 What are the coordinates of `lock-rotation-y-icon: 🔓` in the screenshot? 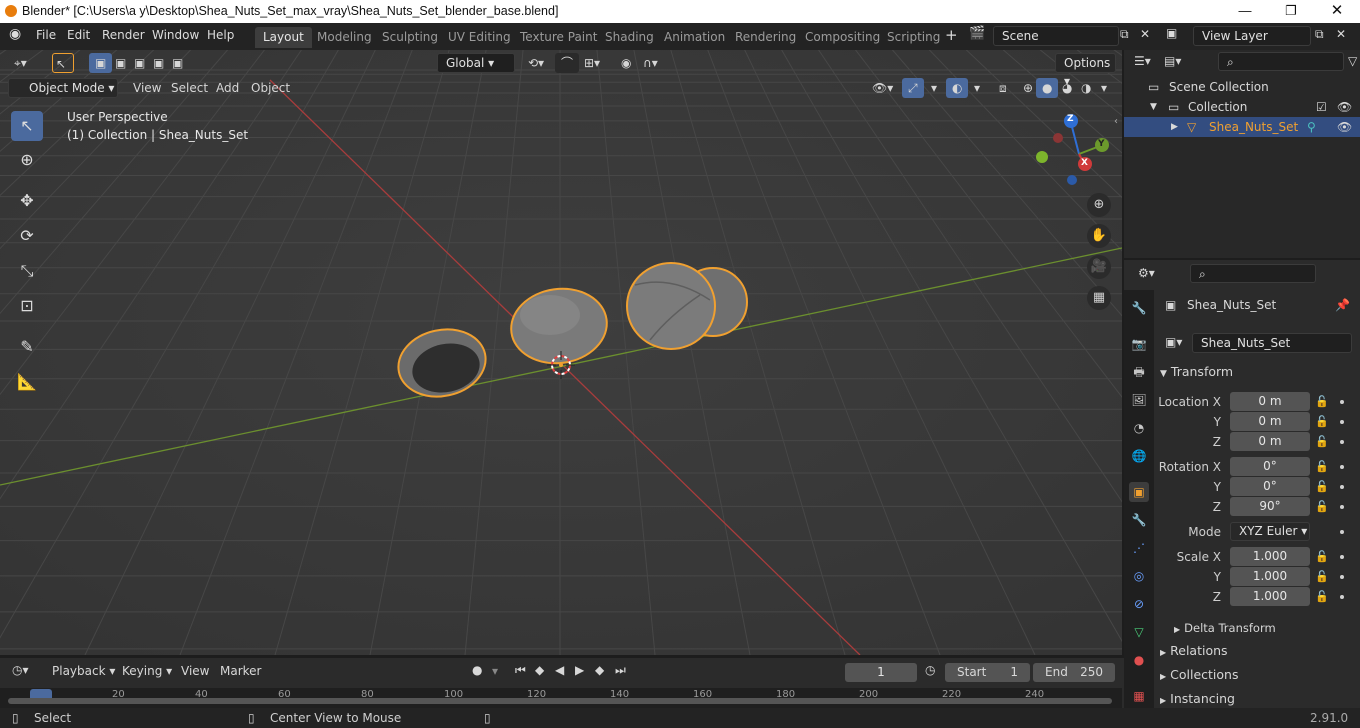 It's located at (1322, 486).